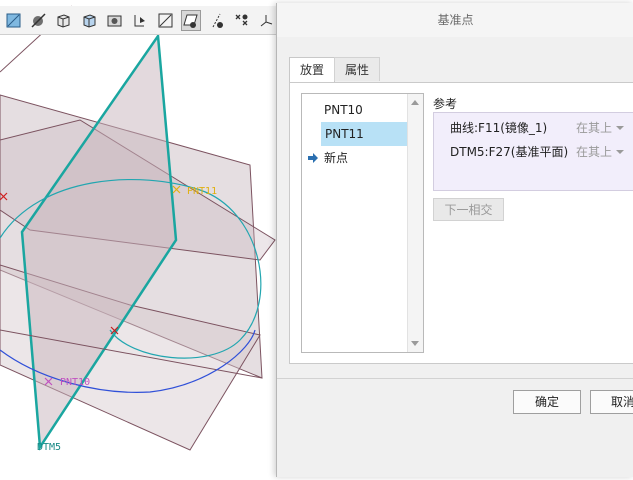  What do you see at coordinates (364, 134) in the screenshot?
I see `list-item-pnt11: PNT11` at bounding box center [364, 134].